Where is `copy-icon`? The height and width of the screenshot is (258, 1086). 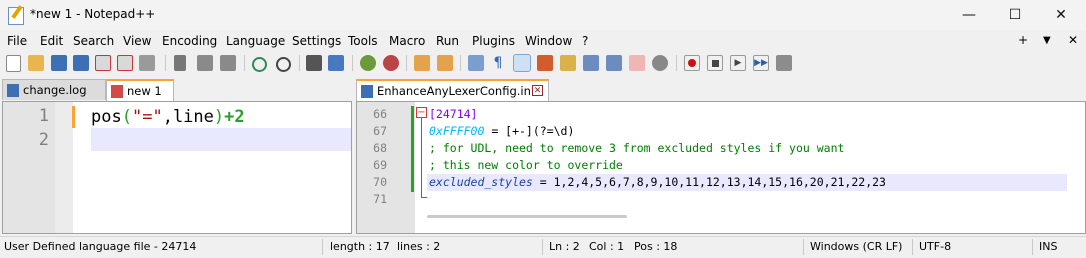 copy-icon is located at coordinates (205, 63).